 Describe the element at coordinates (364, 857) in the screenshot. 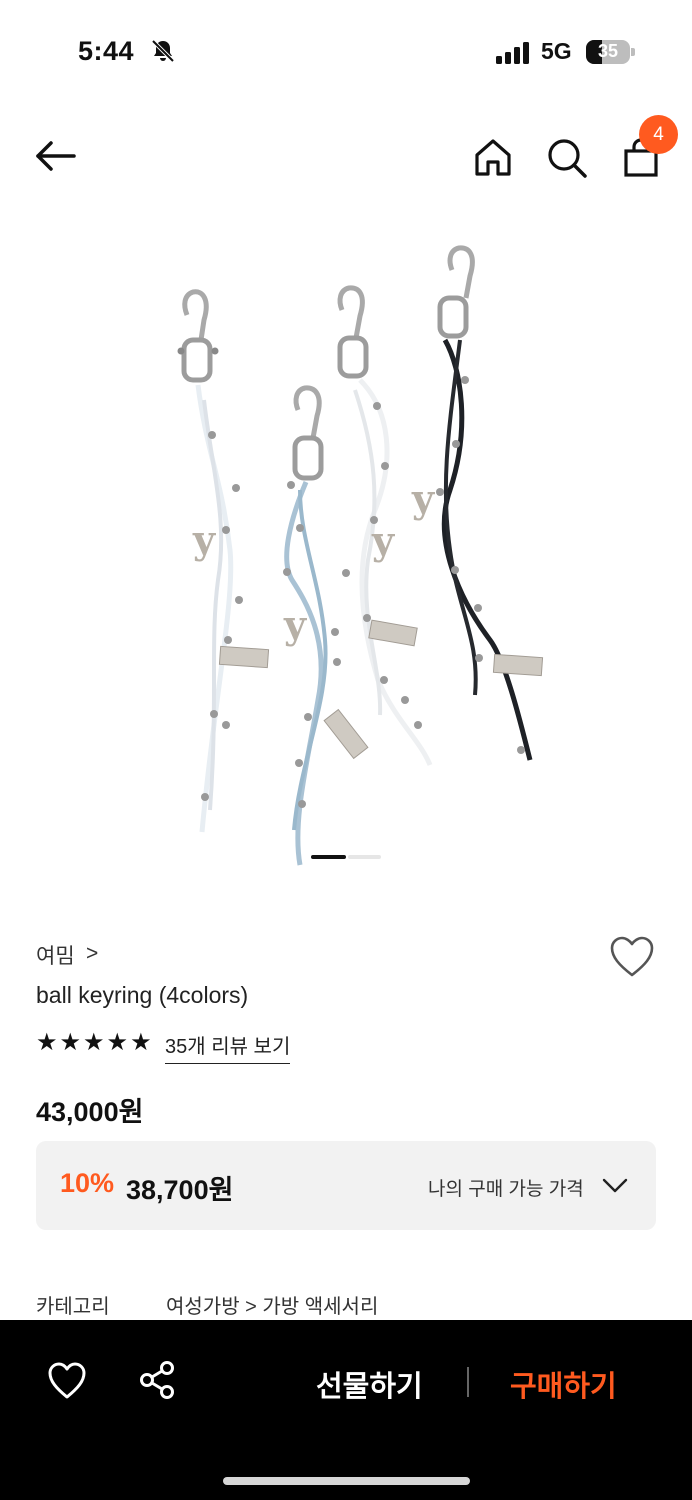

I see `carousel-indicator-track` at that location.